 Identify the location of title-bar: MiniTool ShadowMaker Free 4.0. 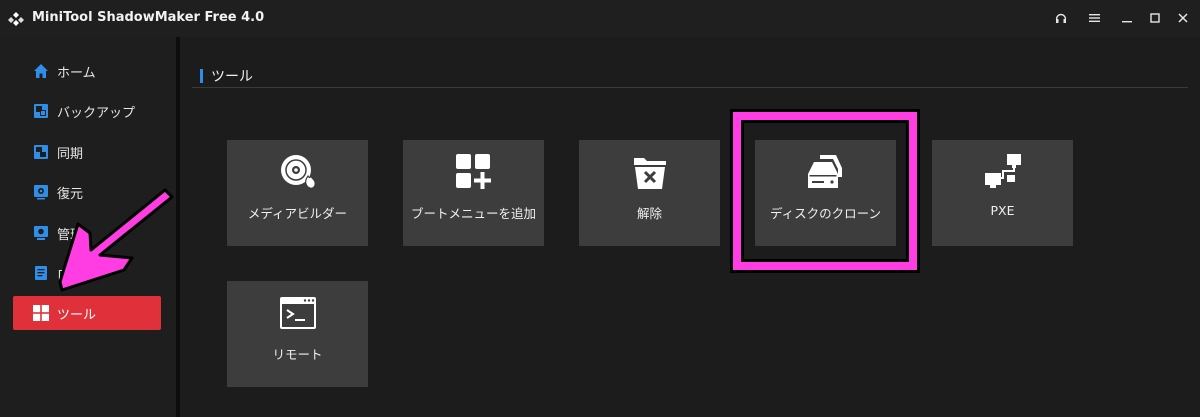
(600, 18).